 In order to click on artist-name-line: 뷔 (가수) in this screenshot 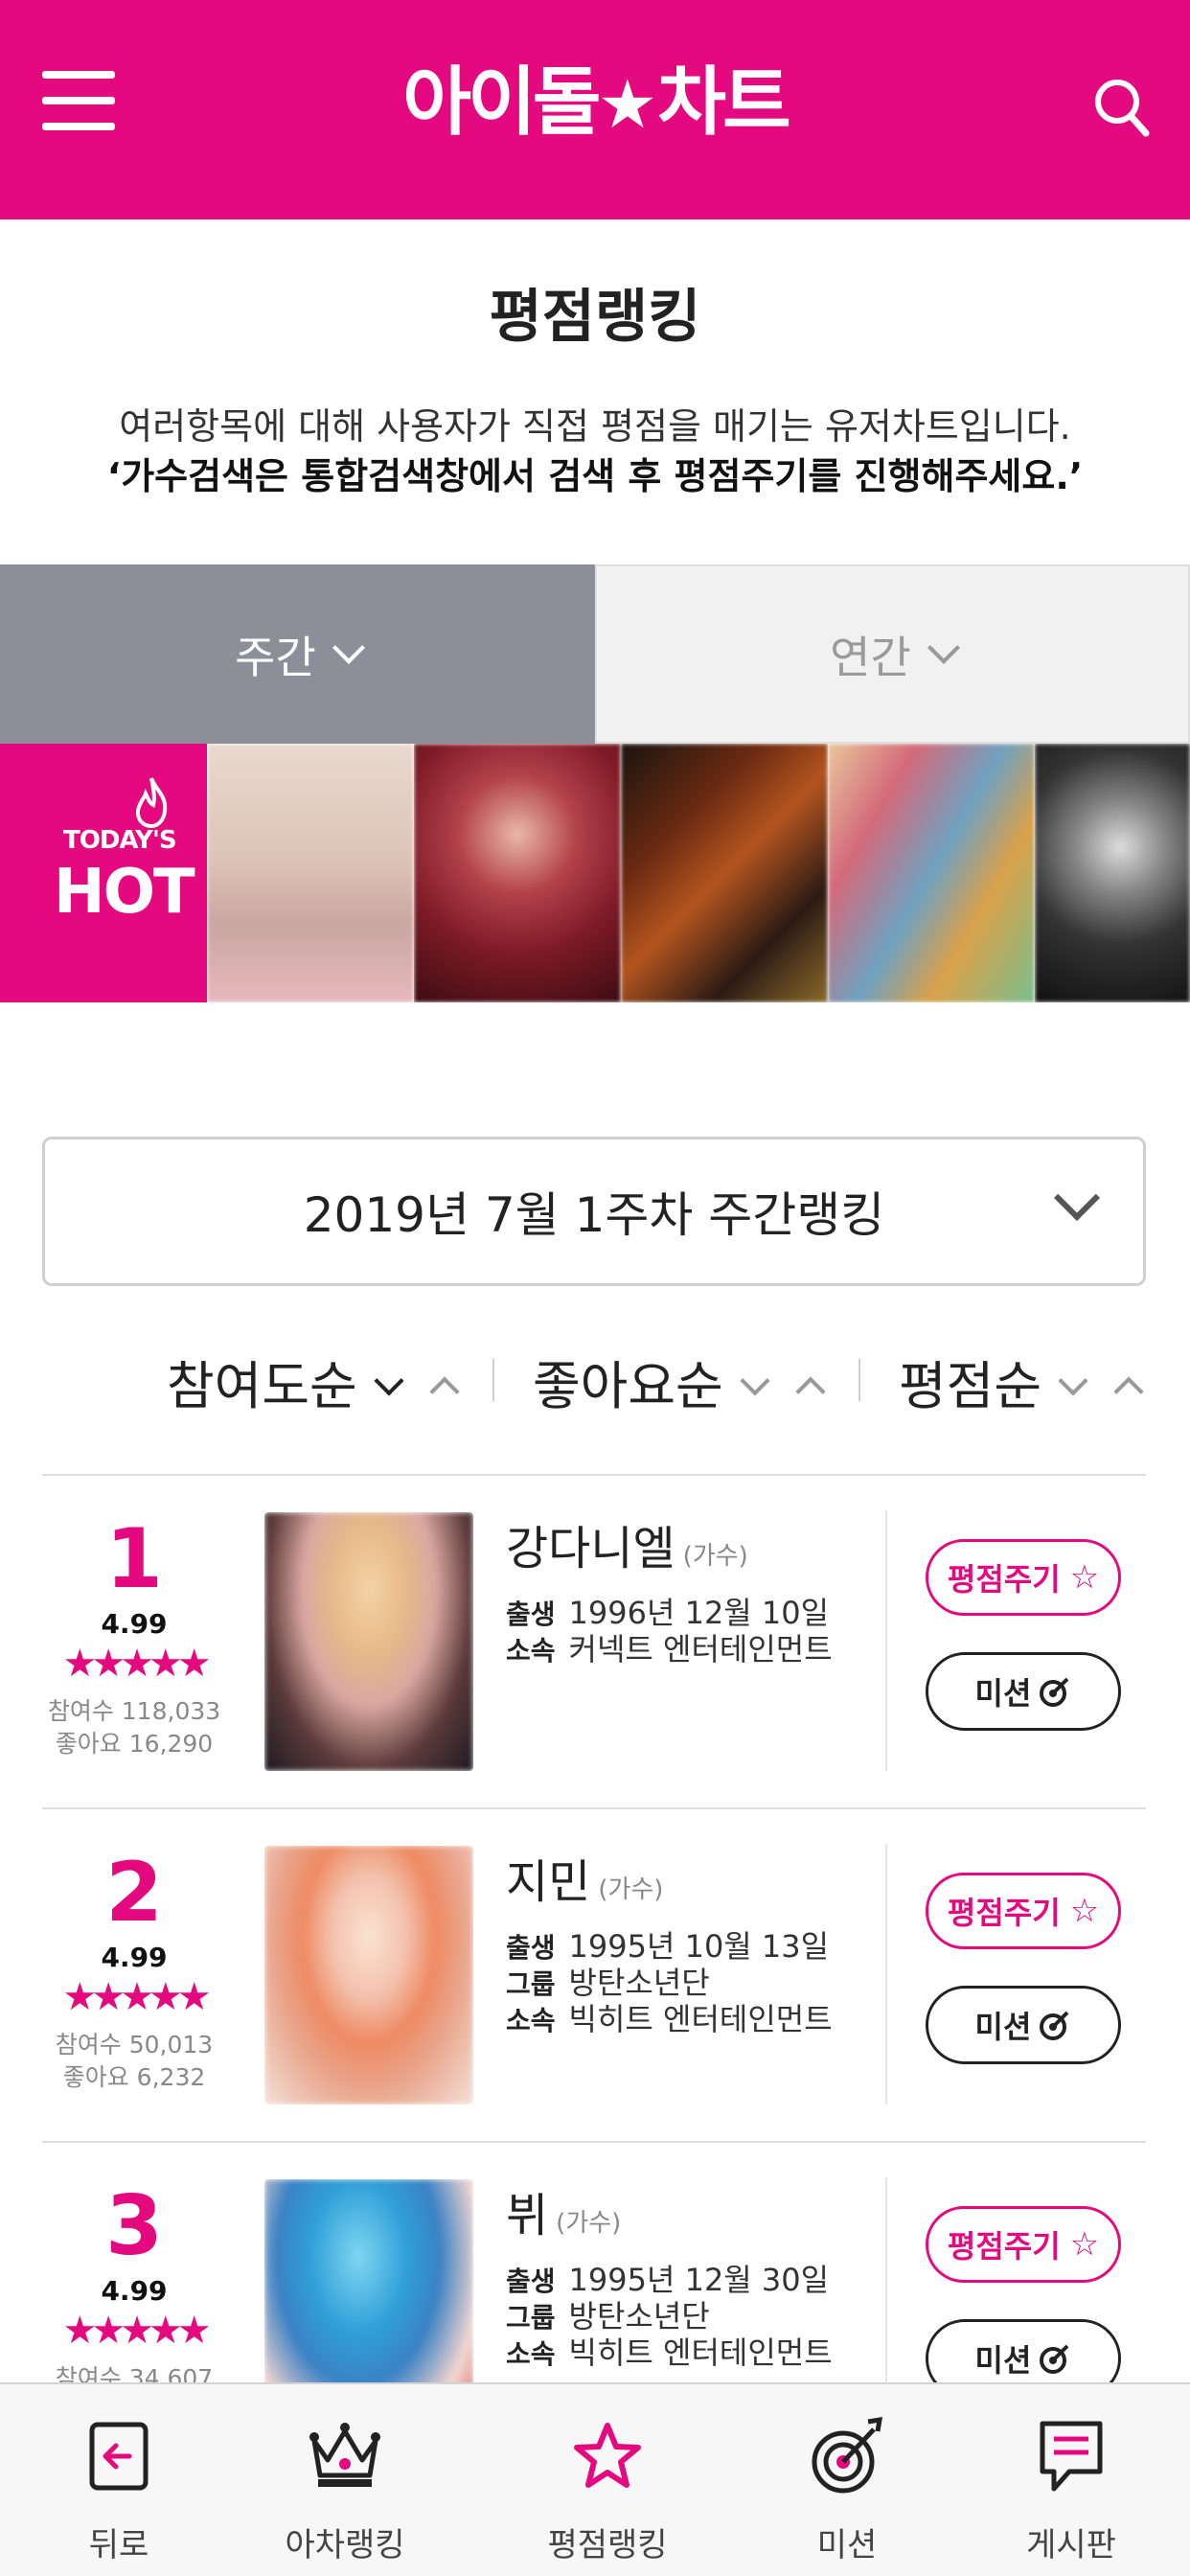, I will do `click(563, 2210)`.